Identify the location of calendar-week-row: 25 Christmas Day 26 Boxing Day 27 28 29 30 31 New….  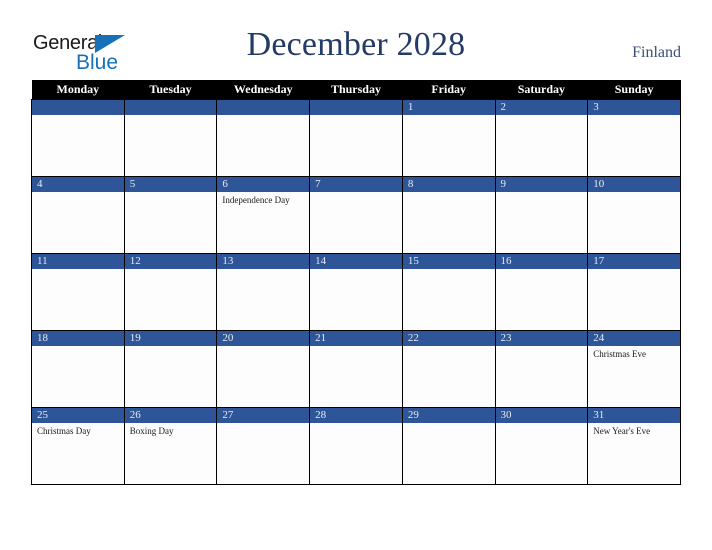
(356, 446).